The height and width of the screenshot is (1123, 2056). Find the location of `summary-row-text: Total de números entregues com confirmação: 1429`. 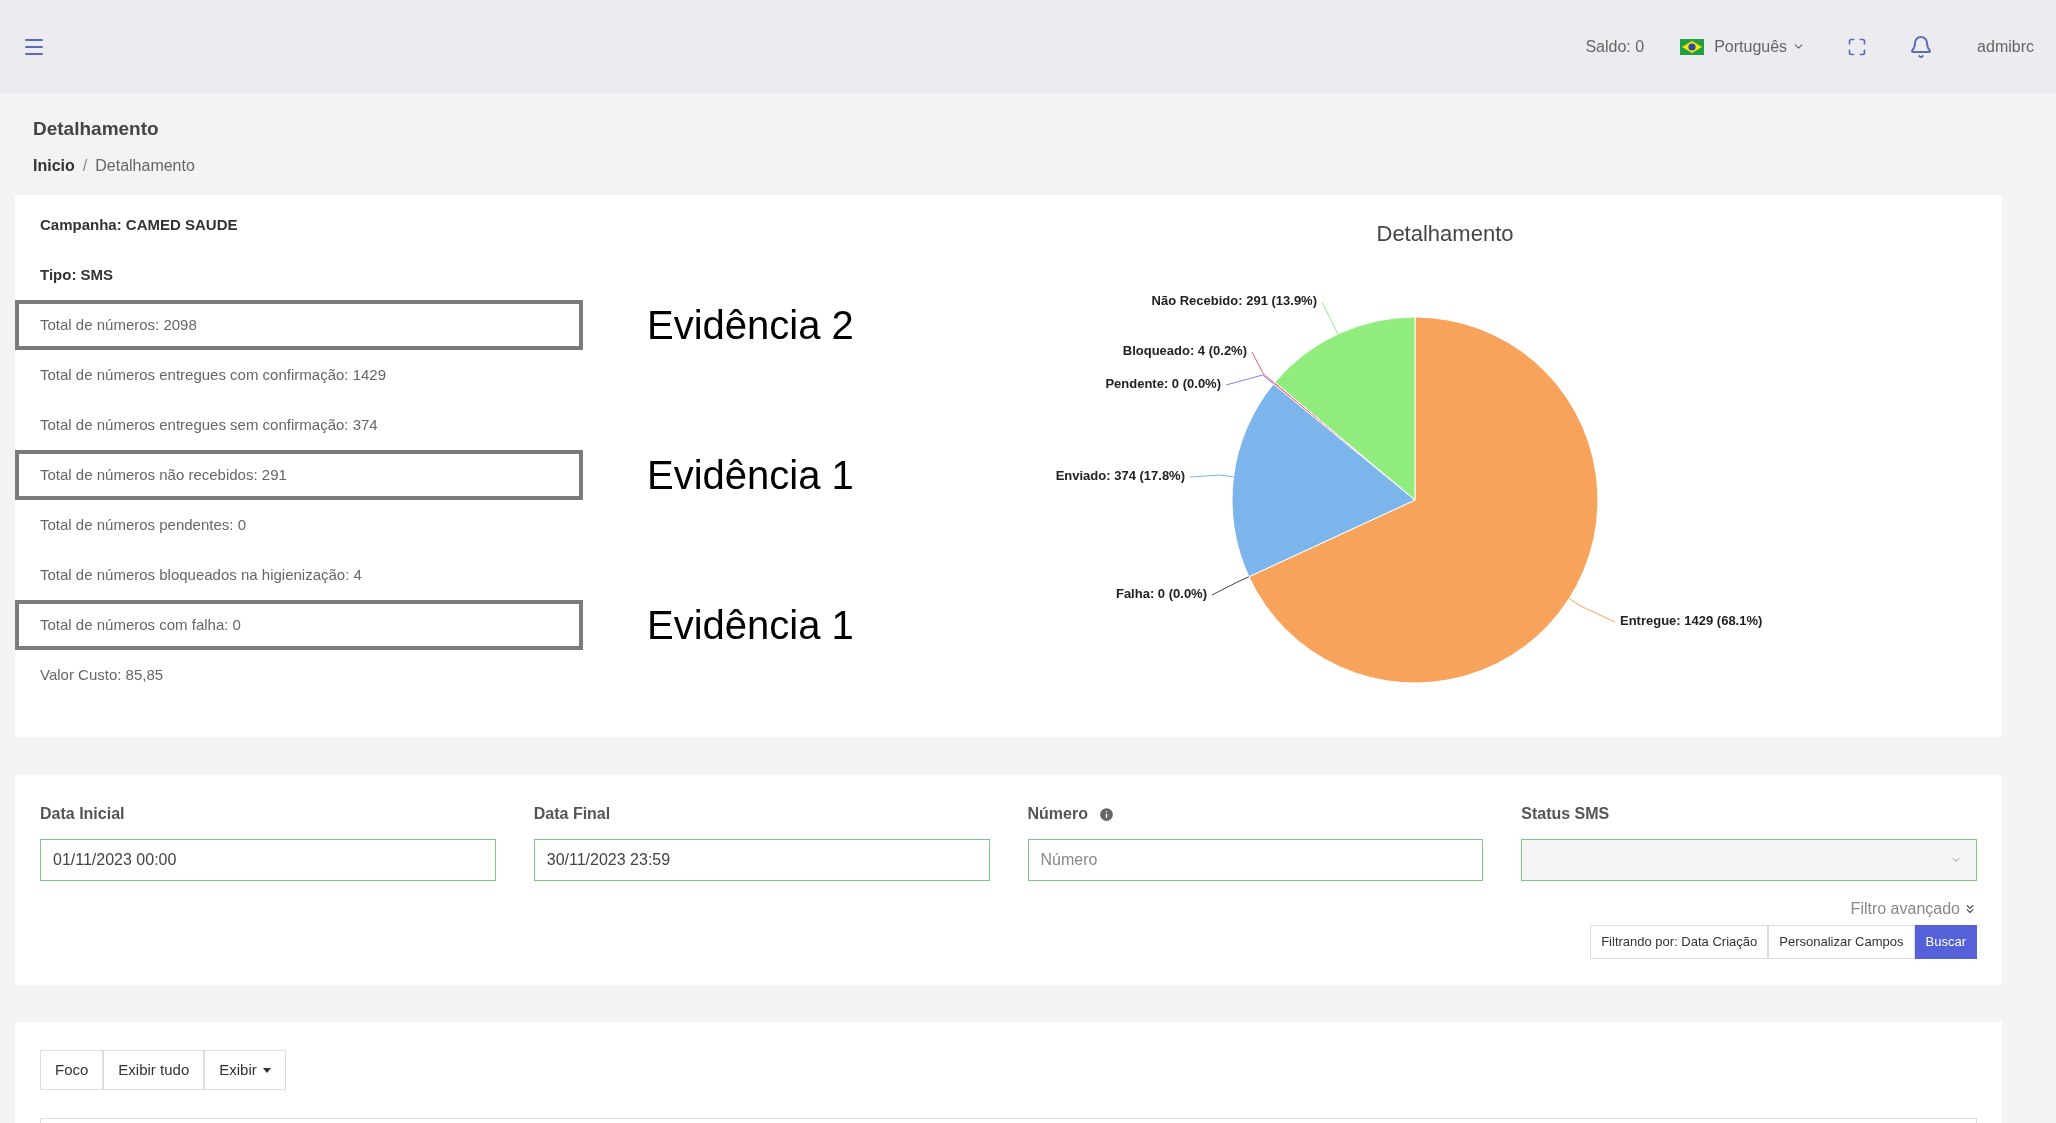

summary-row-text: Total de números entregues com confirmação: 1429 is located at coordinates (213, 374).